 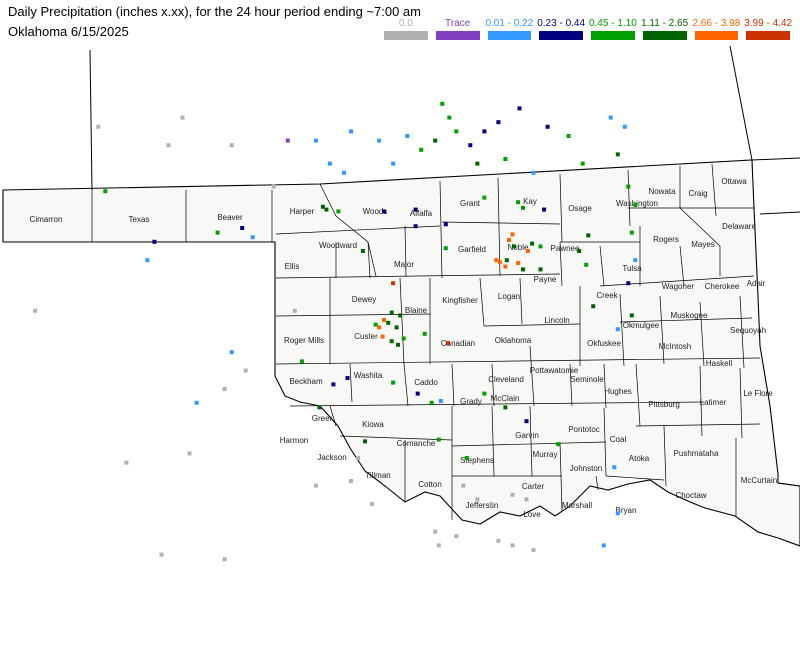 I want to click on county-label: McClain, so click(x=505, y=398).